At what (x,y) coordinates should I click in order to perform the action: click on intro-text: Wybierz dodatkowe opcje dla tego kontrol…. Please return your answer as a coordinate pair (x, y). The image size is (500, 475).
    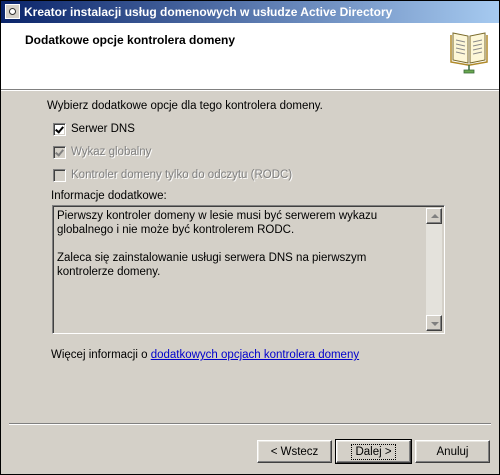
    Looking at the image, I should click on (185, 106).